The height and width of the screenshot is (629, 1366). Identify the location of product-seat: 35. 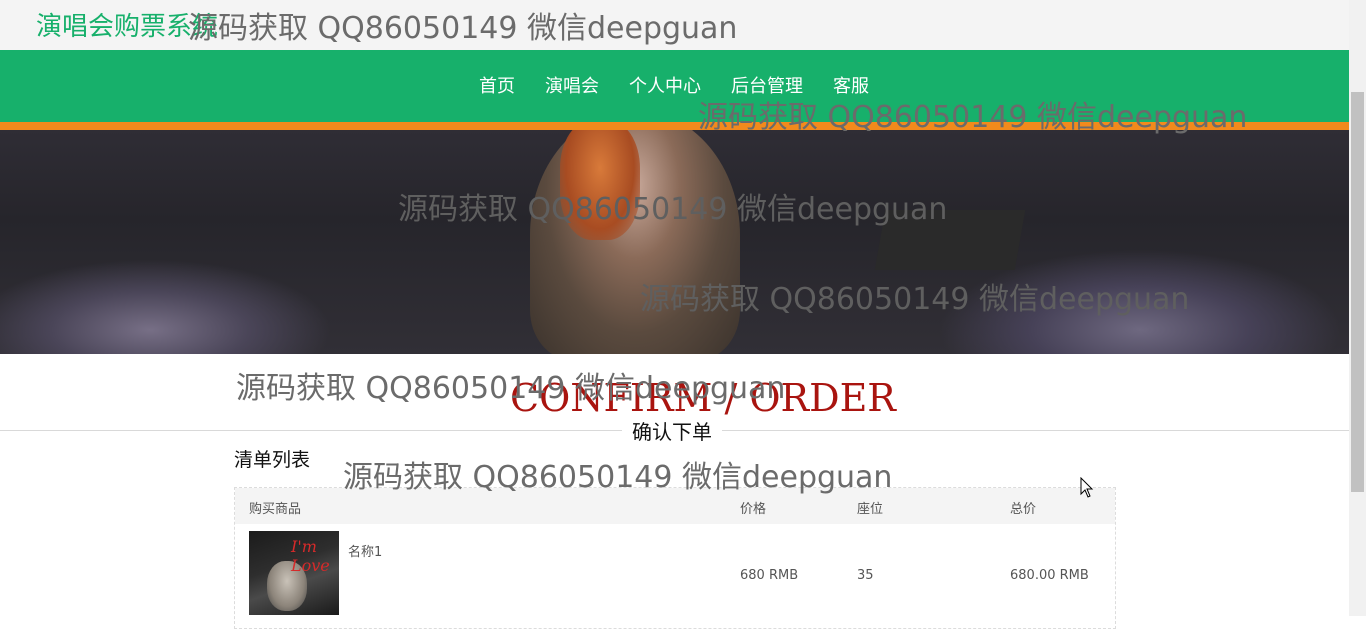
(865, 575).